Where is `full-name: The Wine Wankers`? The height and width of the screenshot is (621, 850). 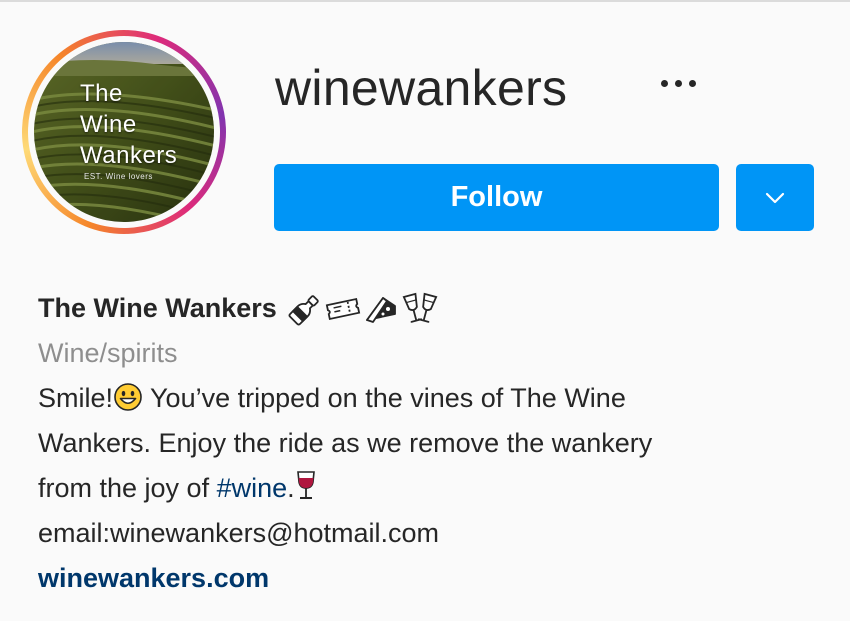
full-name: The Wine Wankers is located at coordinates (157, 308).